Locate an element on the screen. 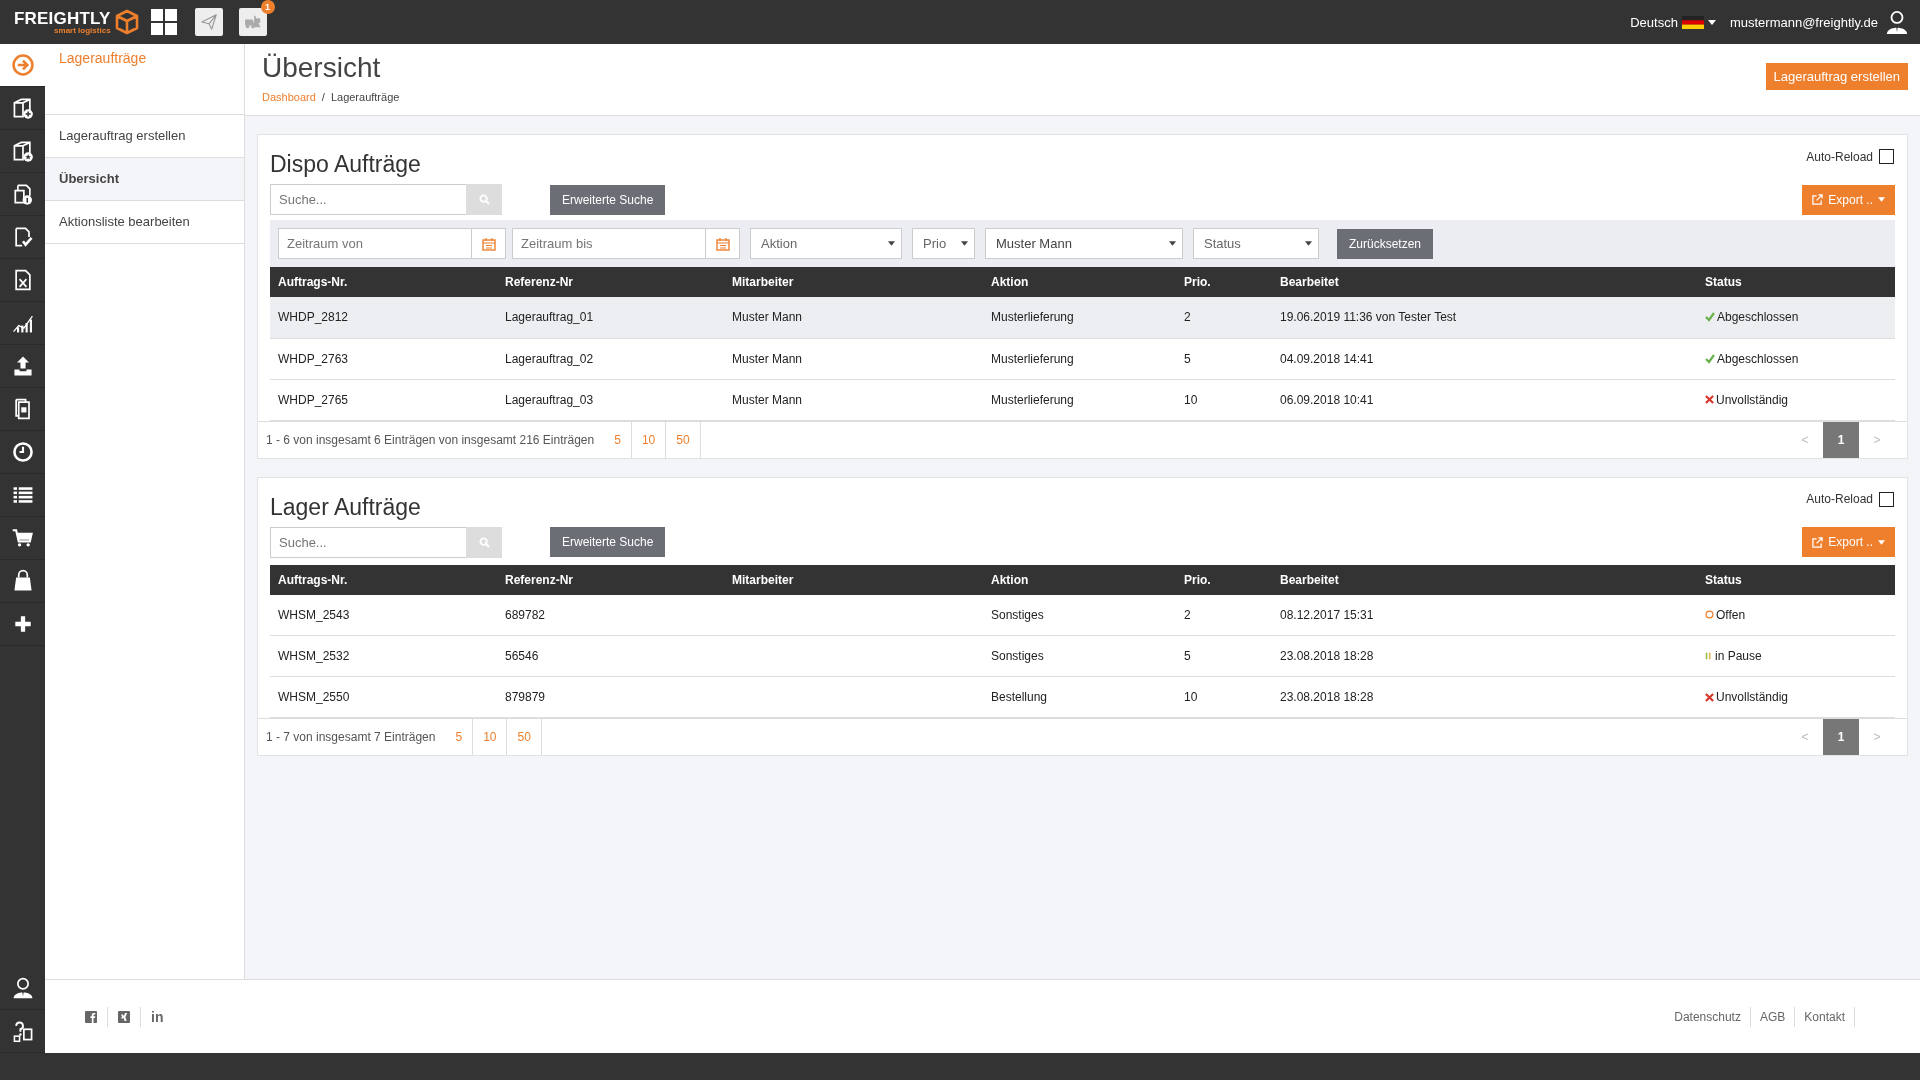 The height and width of the screenshot is (1080, 1920). language-selector: Deutsch is located at coordinates (1673, 22).